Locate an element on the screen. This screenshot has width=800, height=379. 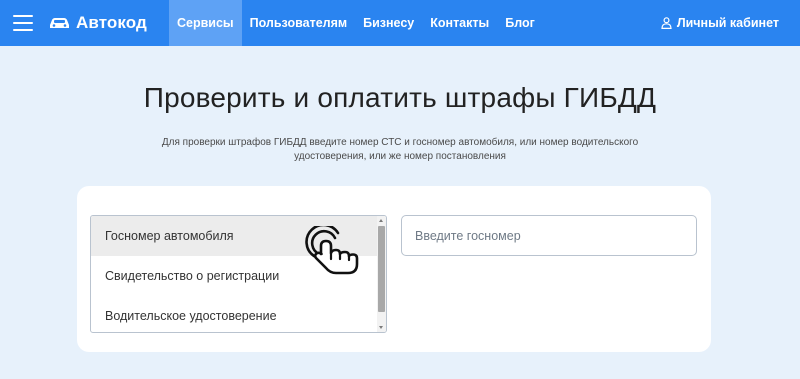
user-icon is located at coordinates (666, 23).